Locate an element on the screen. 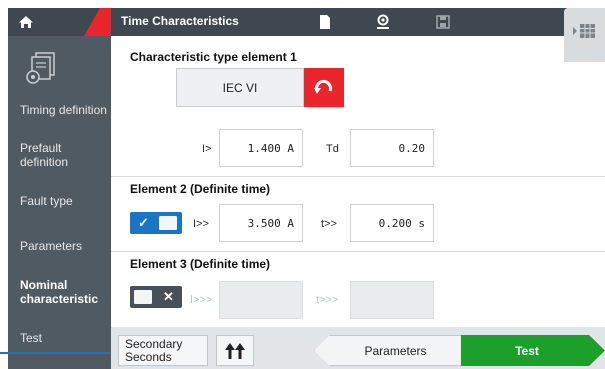 The height and width of the screenshot is (369, 605). element2-title: Element 2 (Definite time) is located at coordinates (200, 189).